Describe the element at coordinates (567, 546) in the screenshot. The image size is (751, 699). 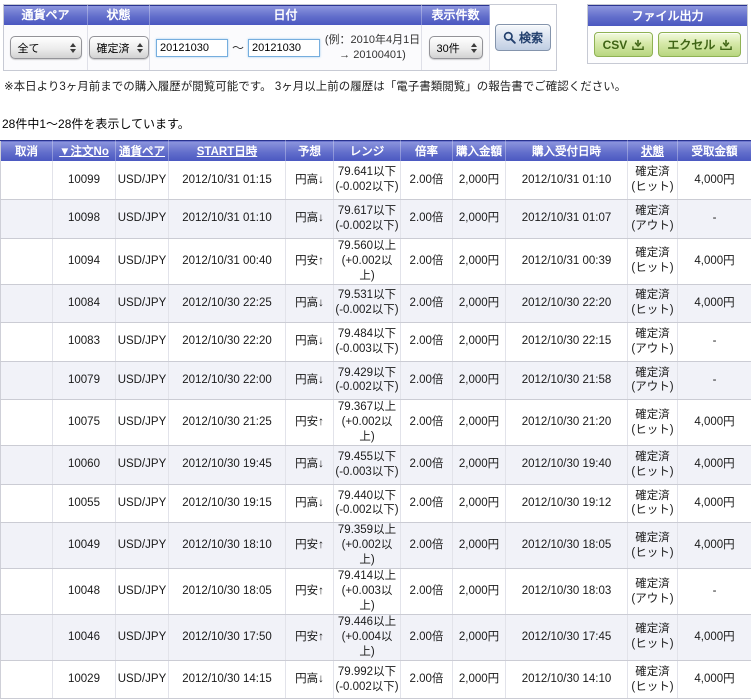
I see `cell-accepted: 2012/10/30 18:05` at that location.